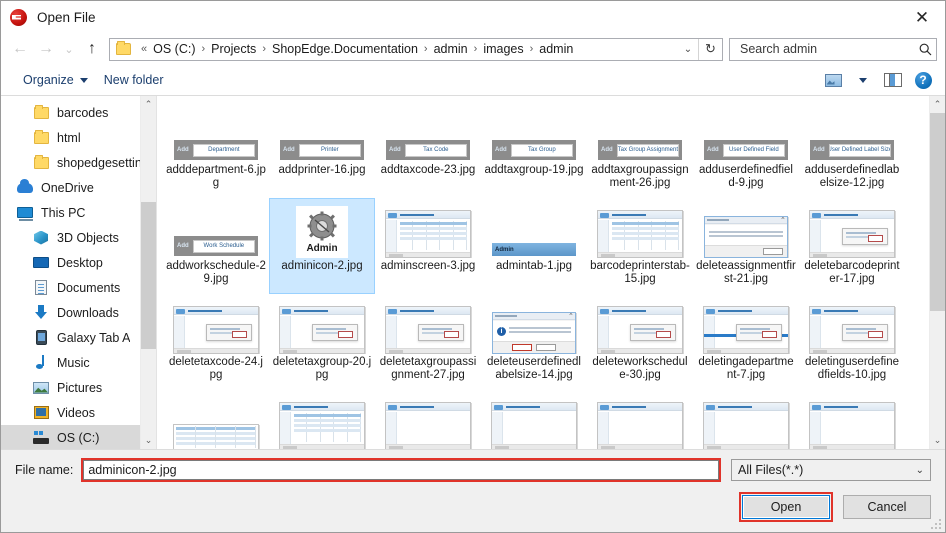 The width and height of the screenshot is (946, 533). I want to click on organize-button: Organize, so click(55, 80).